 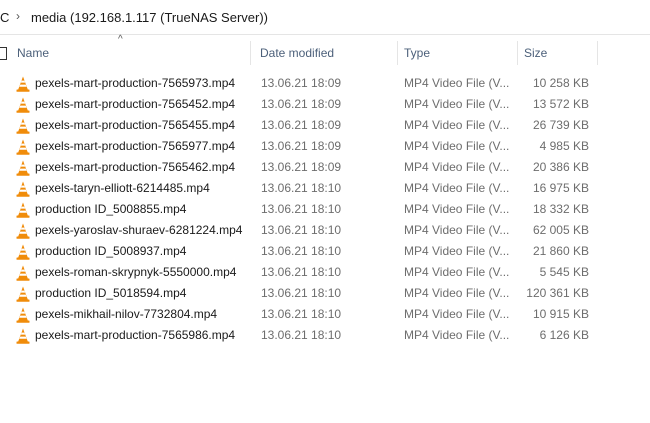 What do you see at coordinates (564, 146) in the screenshot?
I see `file-size: 4 985 KB` at bounding box center [564, 146].